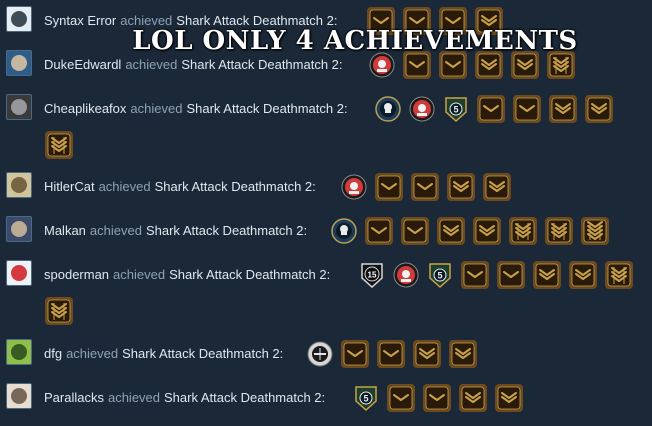 This screenshot has height=426, width=652. I want to click on activity-line: dfg achieved Shark Attack Deathmatch 2:, so click(163, 354).